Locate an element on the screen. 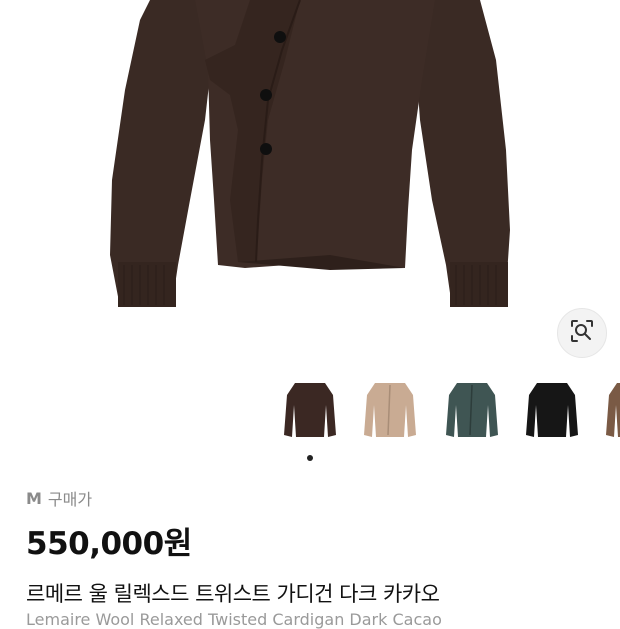 This screenshot has height=629, width=620. thumbnail-dark-cacao is located at coordinates (310, 410).